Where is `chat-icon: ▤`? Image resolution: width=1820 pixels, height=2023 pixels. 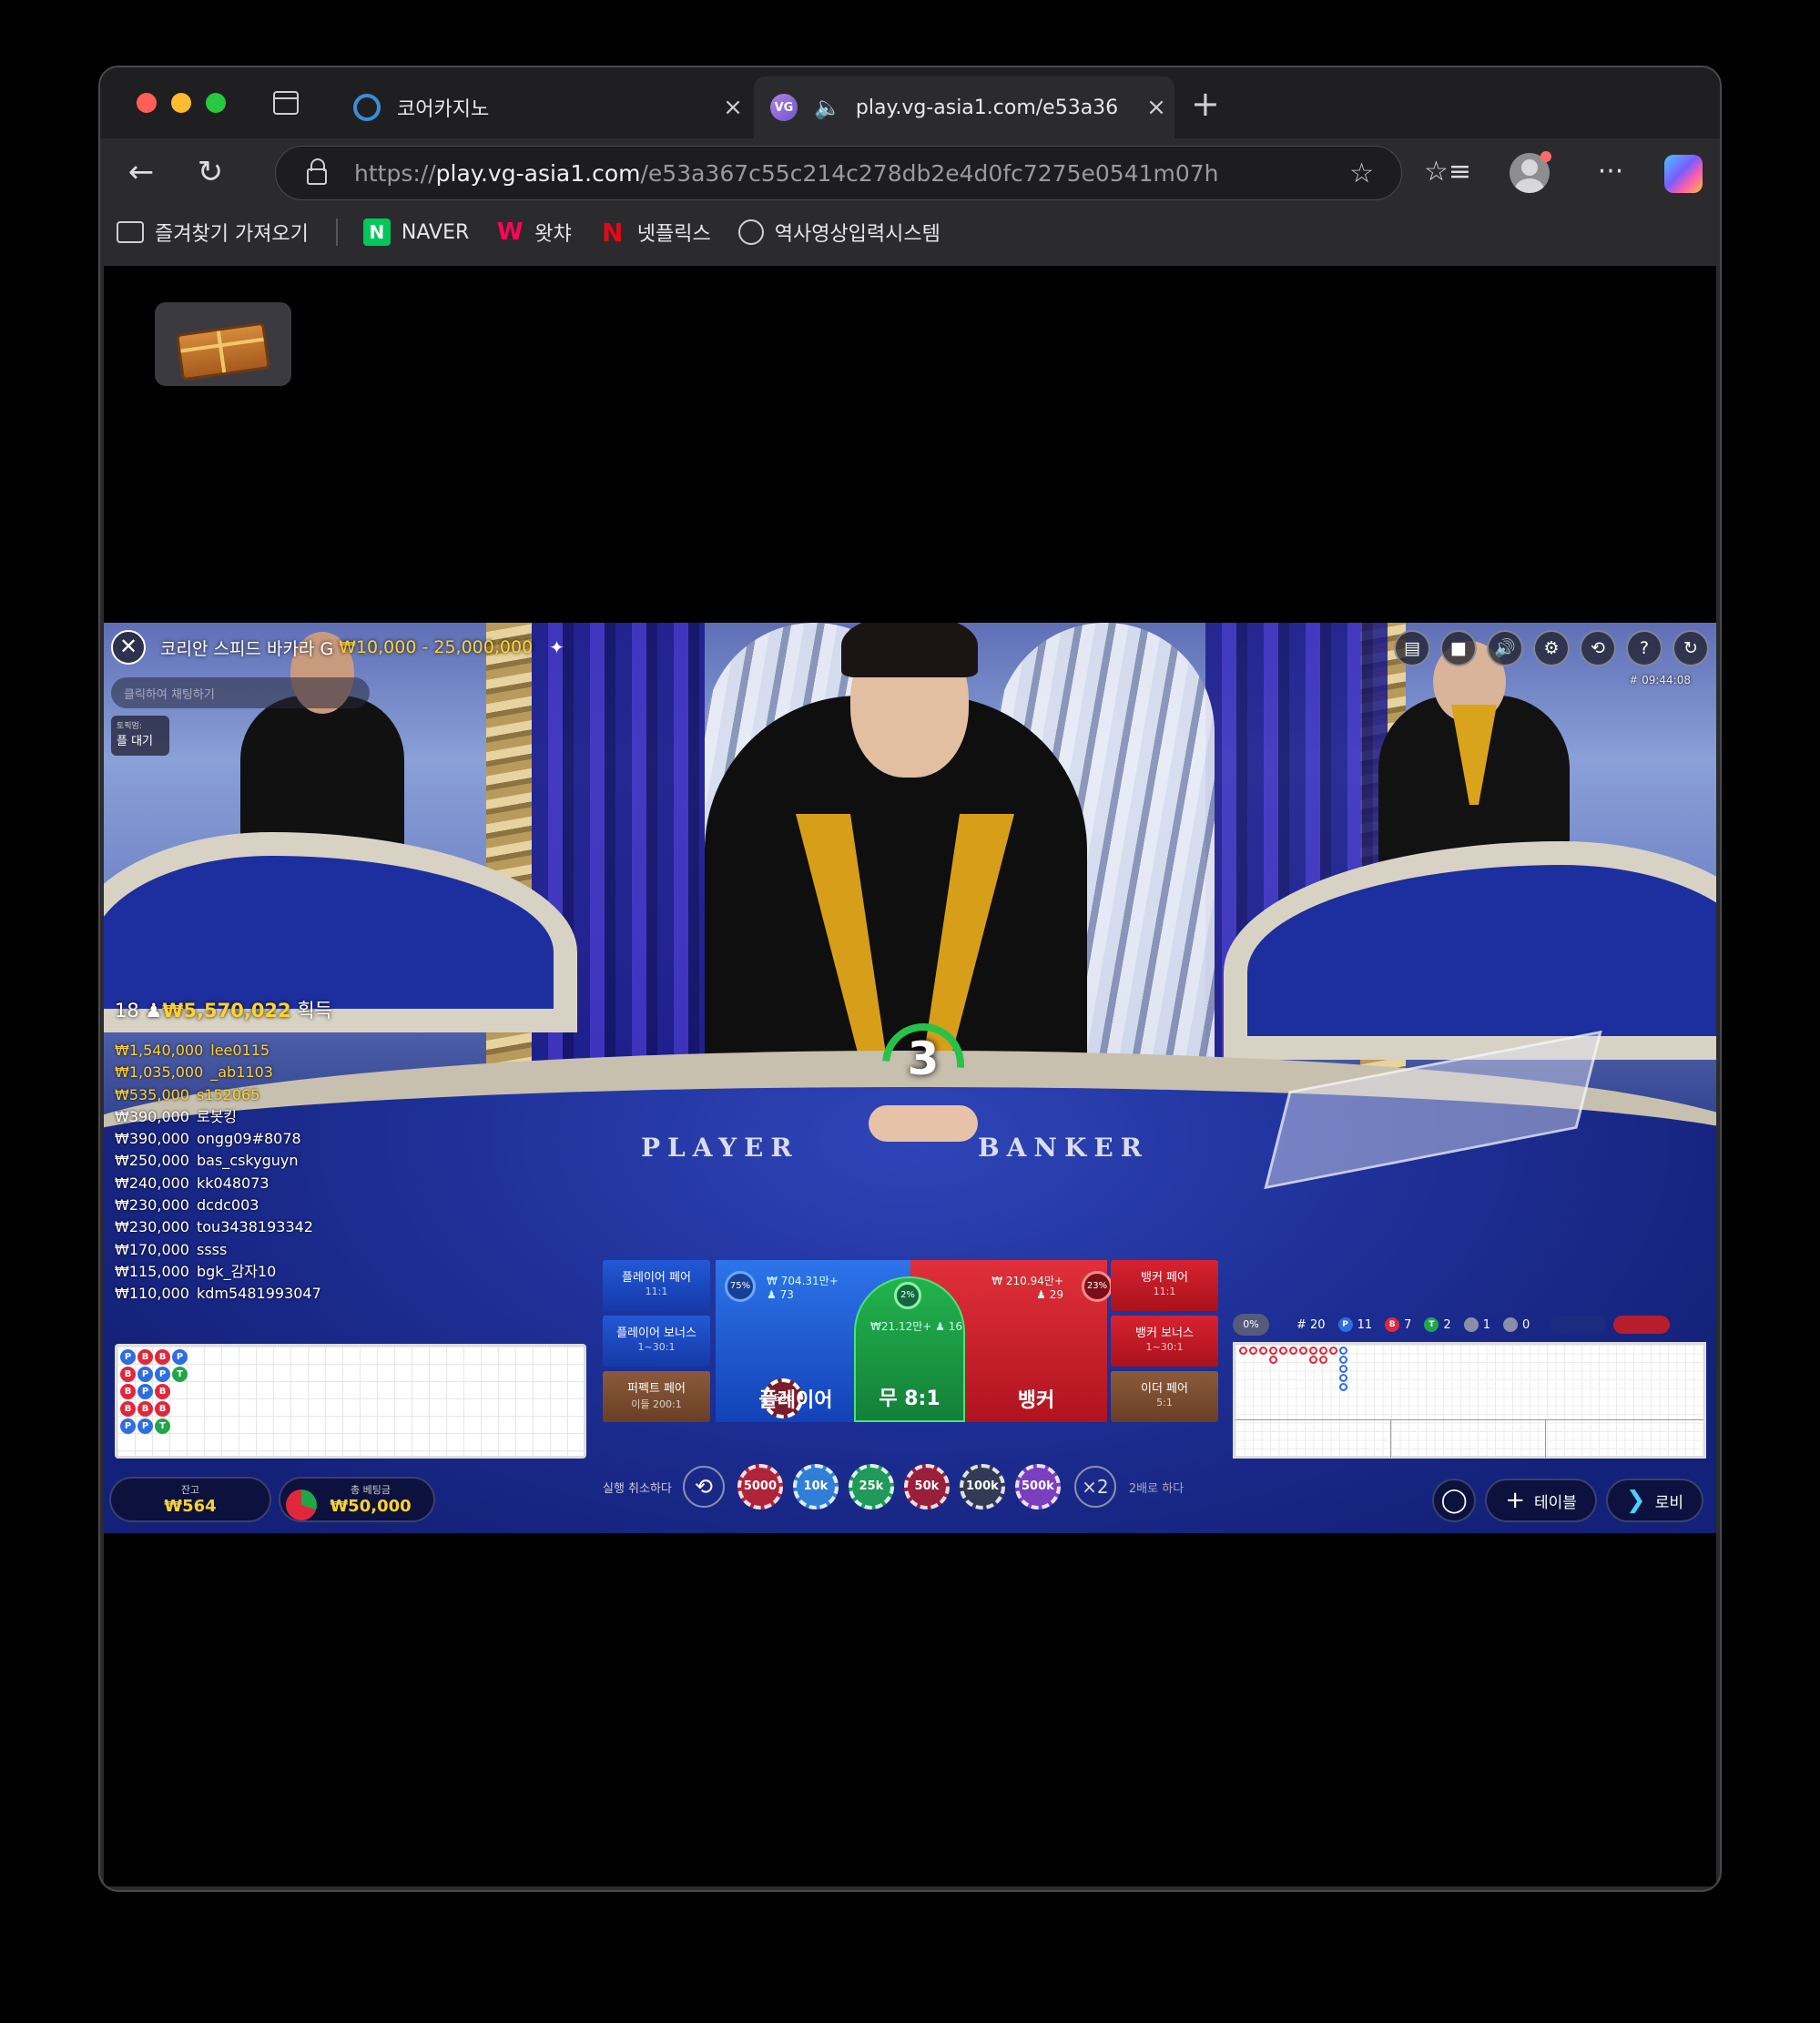 chat-icon: ▤ is located at coordinates (1412, 648).